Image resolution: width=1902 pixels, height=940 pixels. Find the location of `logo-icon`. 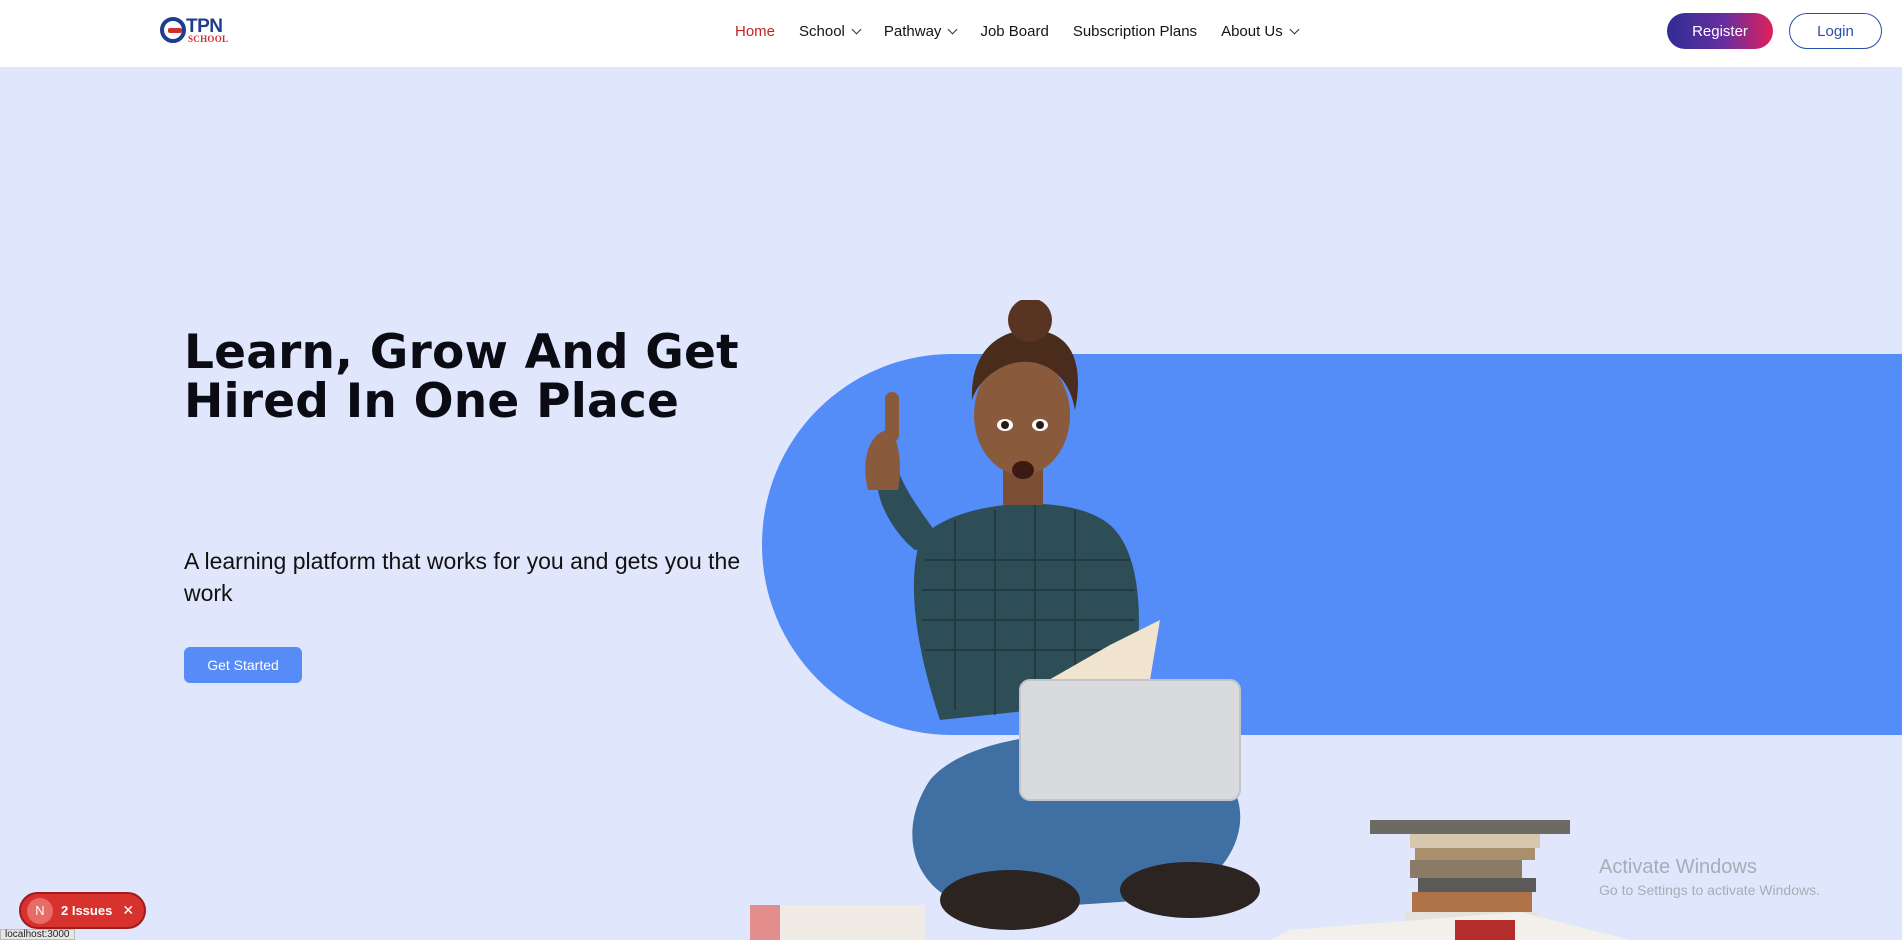

logo-icon is located at coordinates (173, 30).